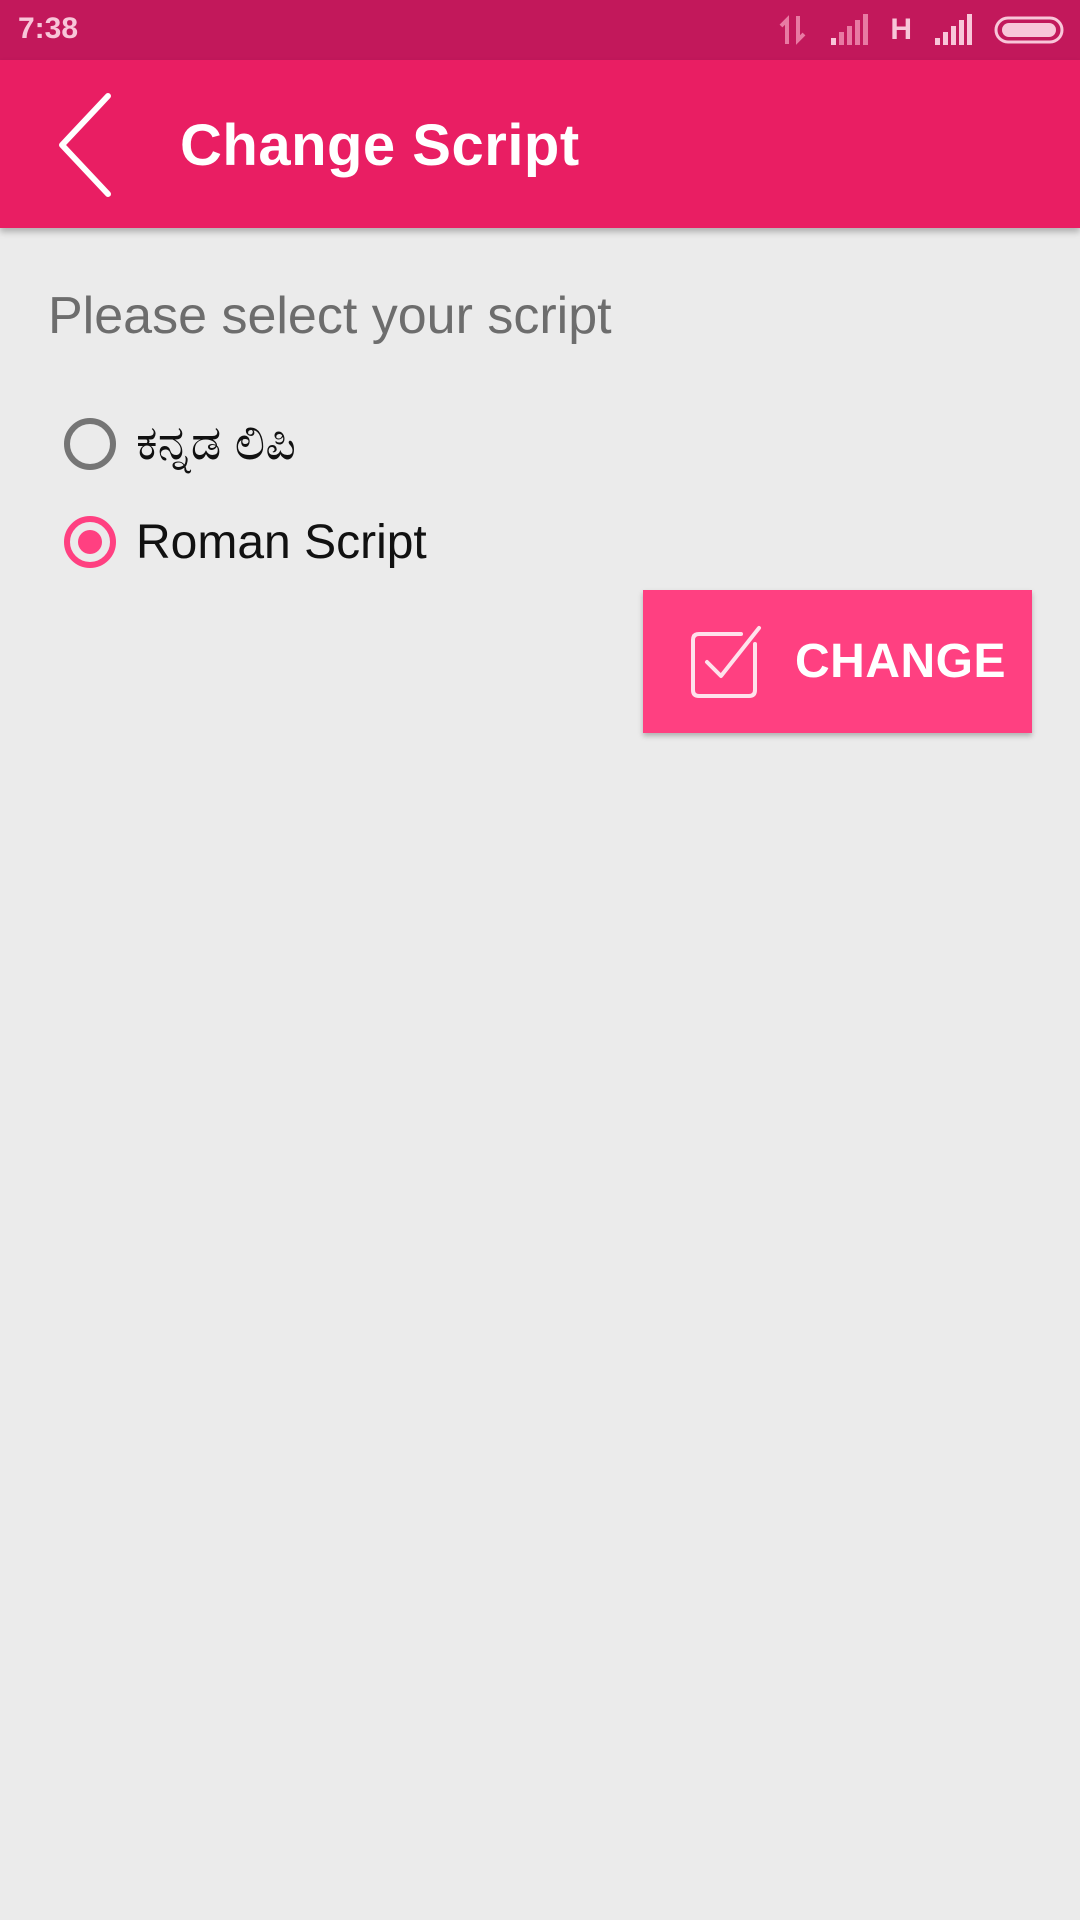  Describe the element at coordinates (792, 30) in the screenshot. I see `data-activity-icon` at that location.